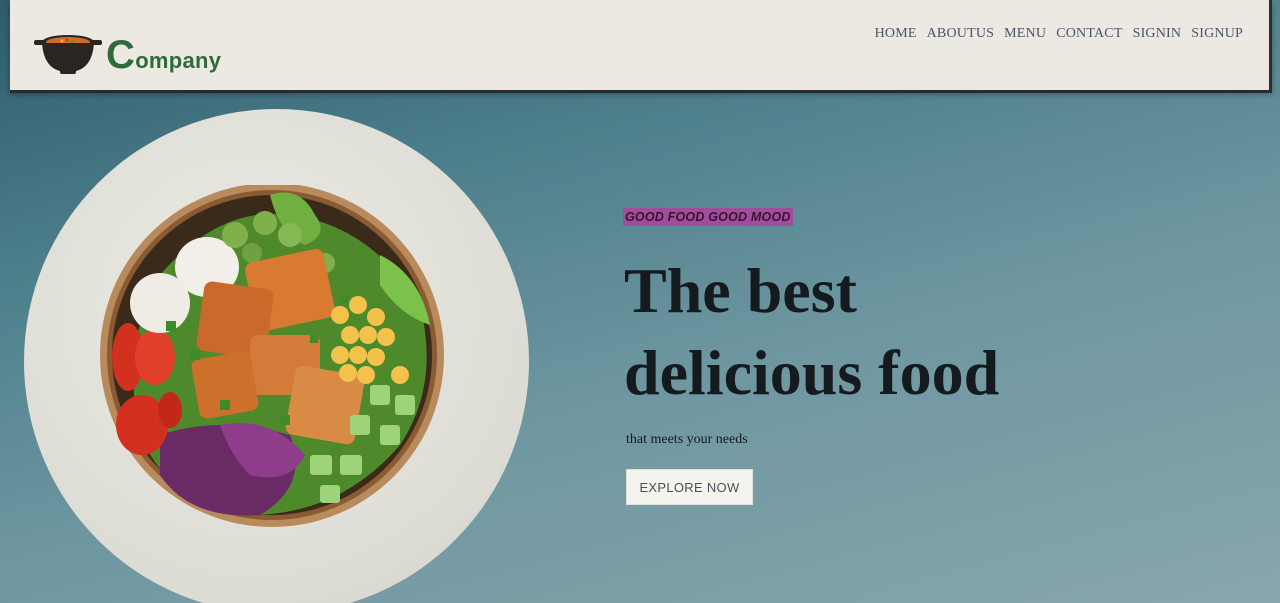  What do you see at coordinates (740, 290) in the screenshot?
I see `headline-line-1: The best` at bounding box center [740, 290].